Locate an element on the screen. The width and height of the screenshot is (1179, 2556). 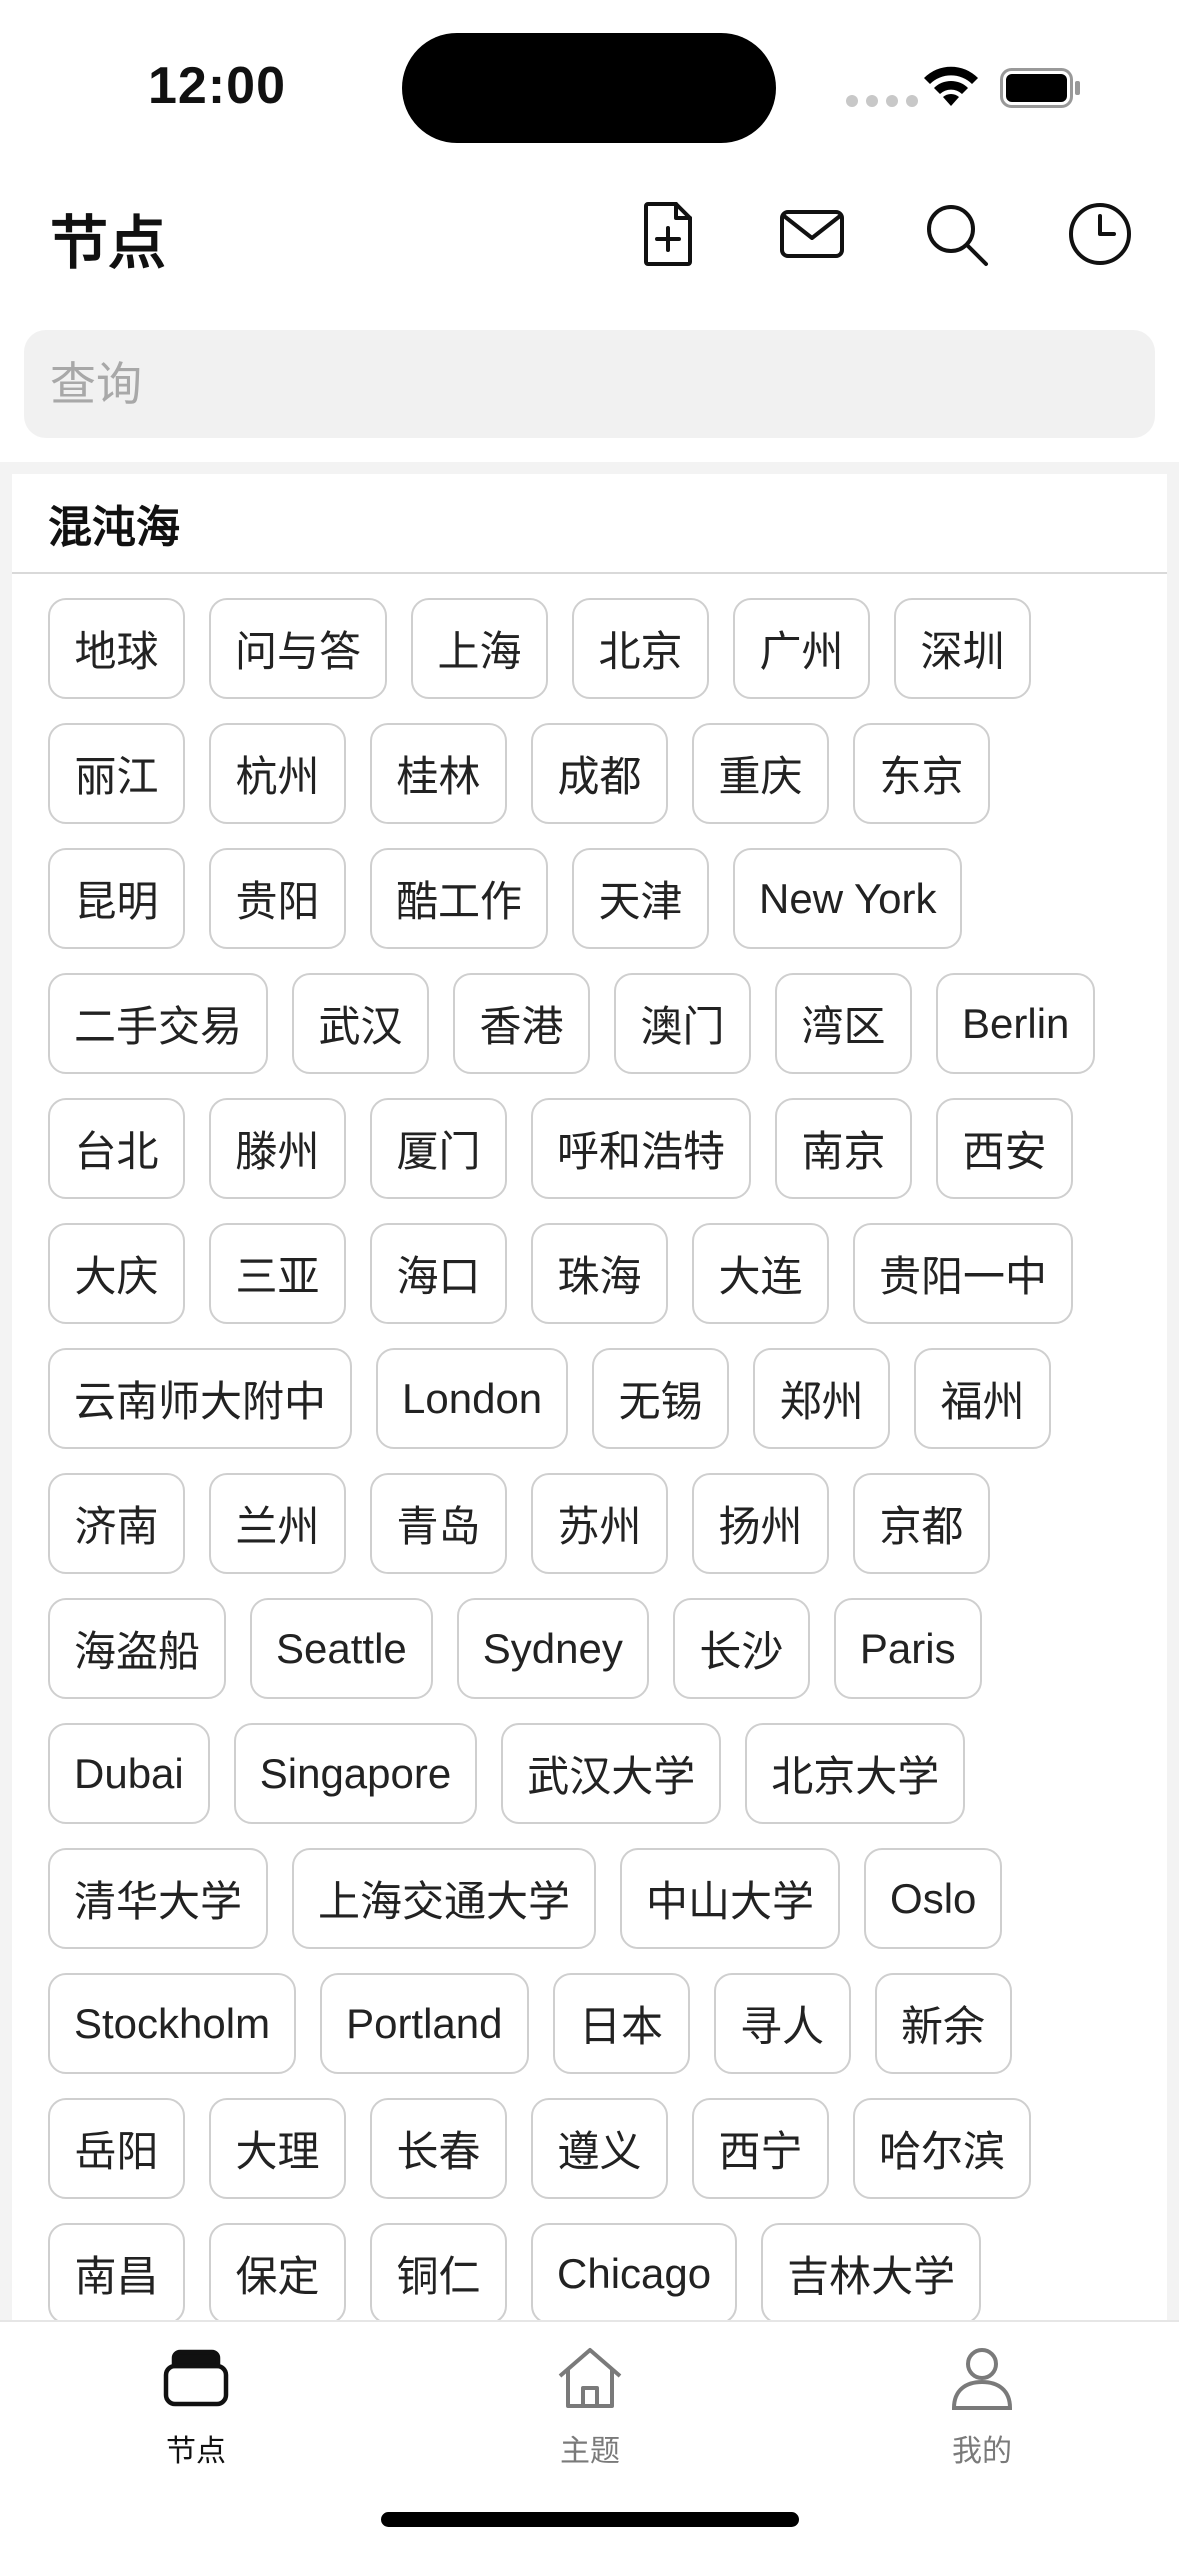
node-tag: 珠海 is located at coordinates (599, 1273).